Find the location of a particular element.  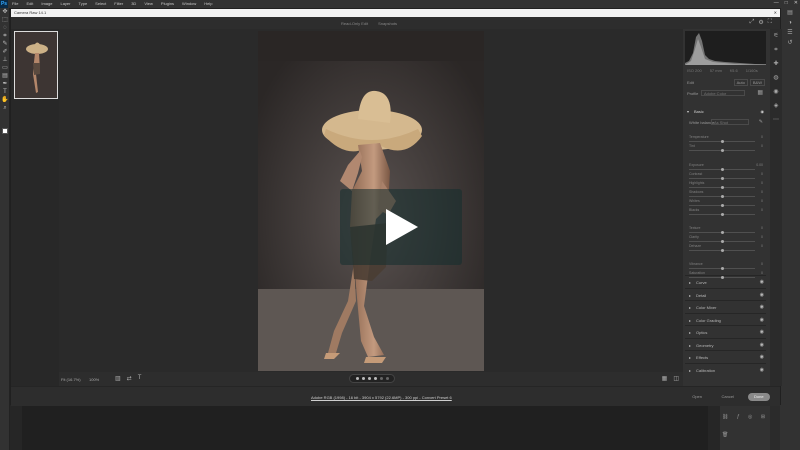

text-icon: T is located at coordinates (140, 378).